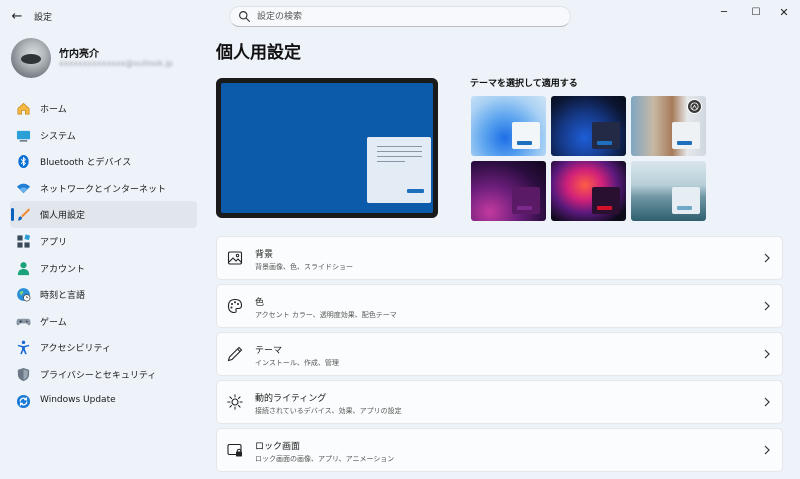  I want to click on sidebar-item-bluetooth: Bluetooth とデバイス, so click(103, 161).